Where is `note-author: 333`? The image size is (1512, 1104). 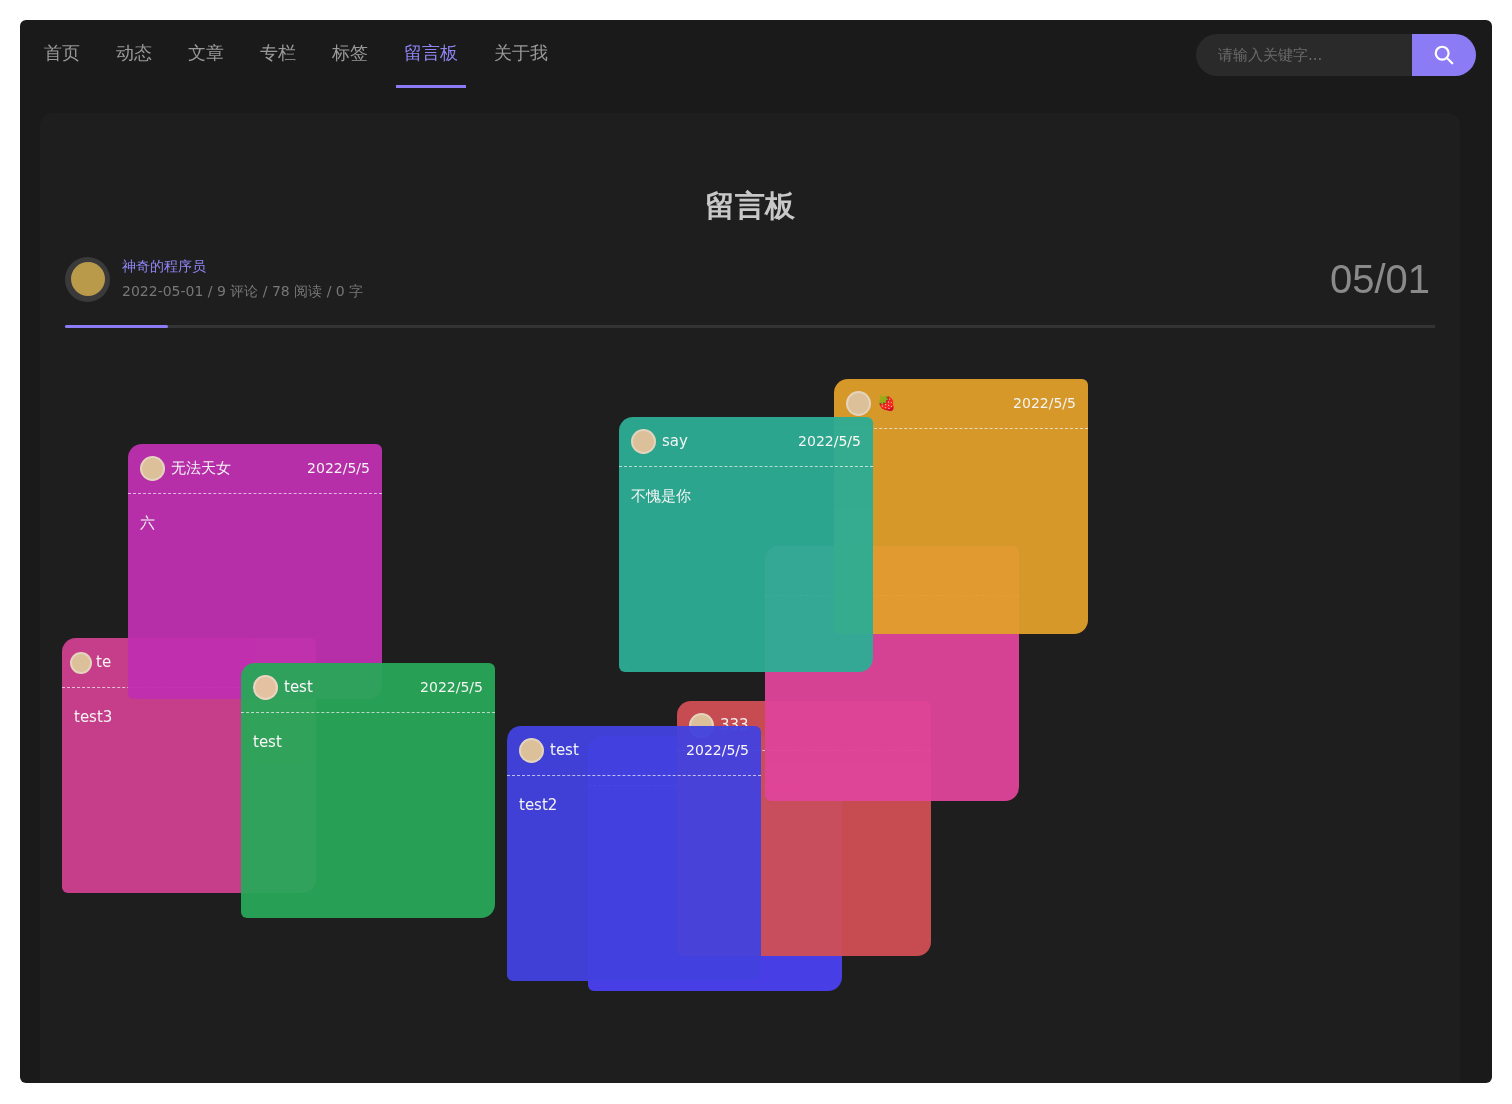 note-author: 333 is located at coordinates (734, 726).